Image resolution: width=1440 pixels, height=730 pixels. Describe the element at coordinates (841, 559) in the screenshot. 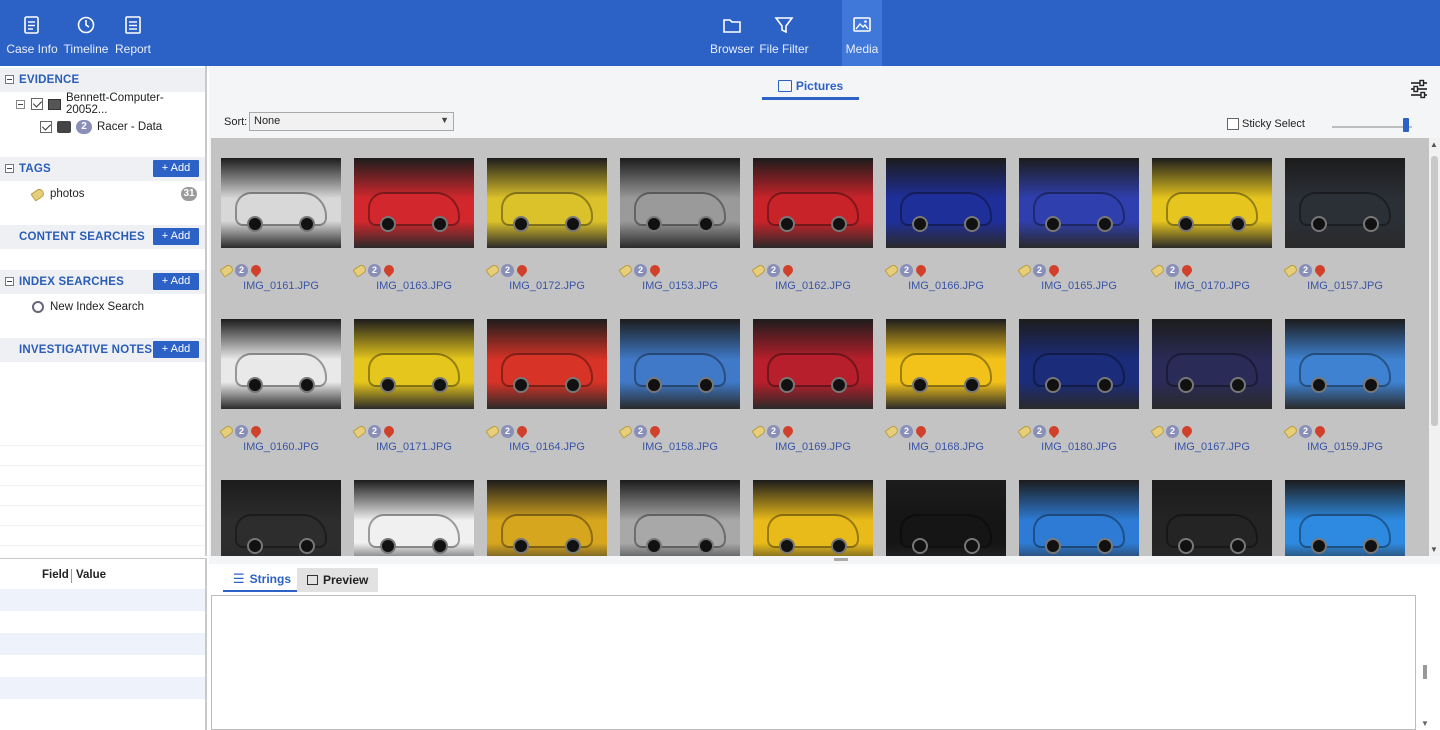

I see `splitter-grip` at that location.